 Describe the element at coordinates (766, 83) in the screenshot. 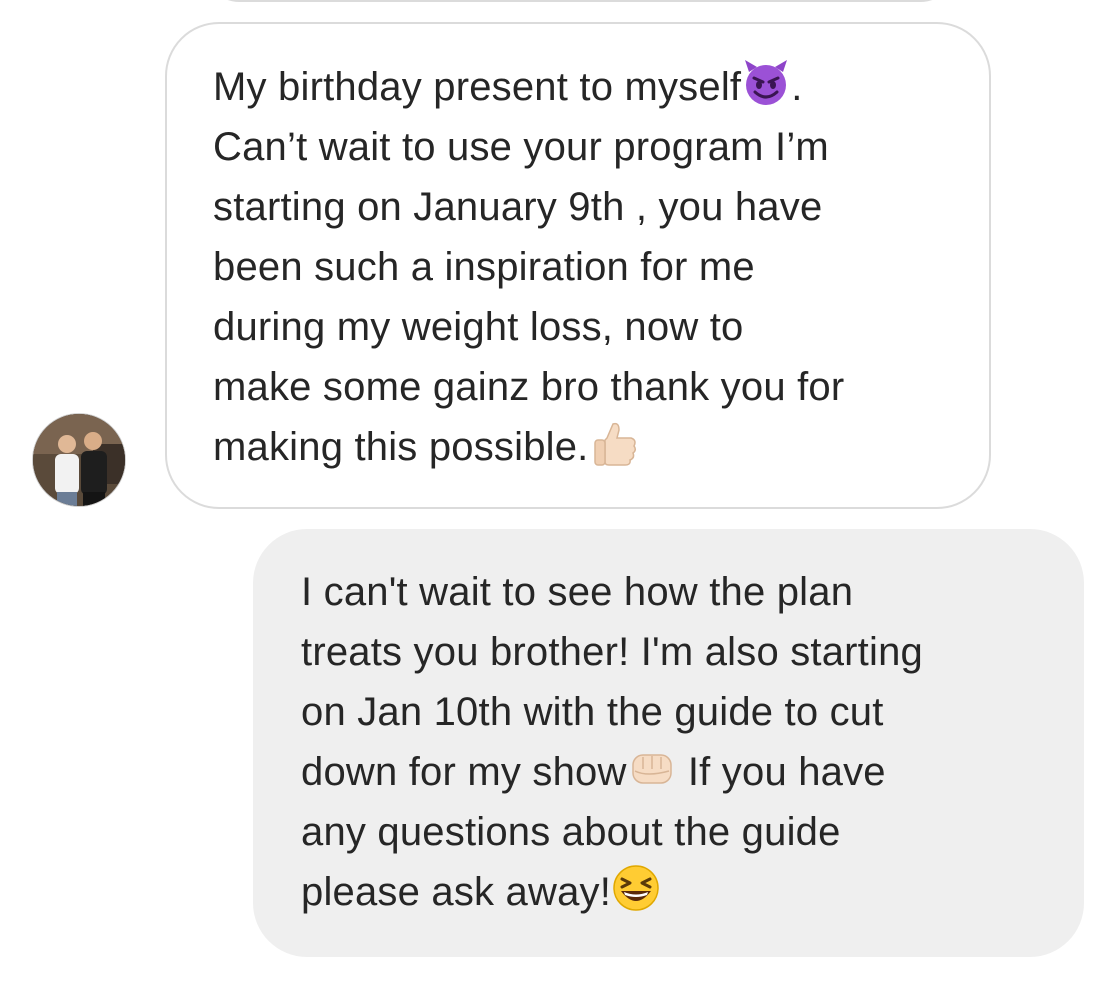

I see `smiling-imp-icon` at that location.